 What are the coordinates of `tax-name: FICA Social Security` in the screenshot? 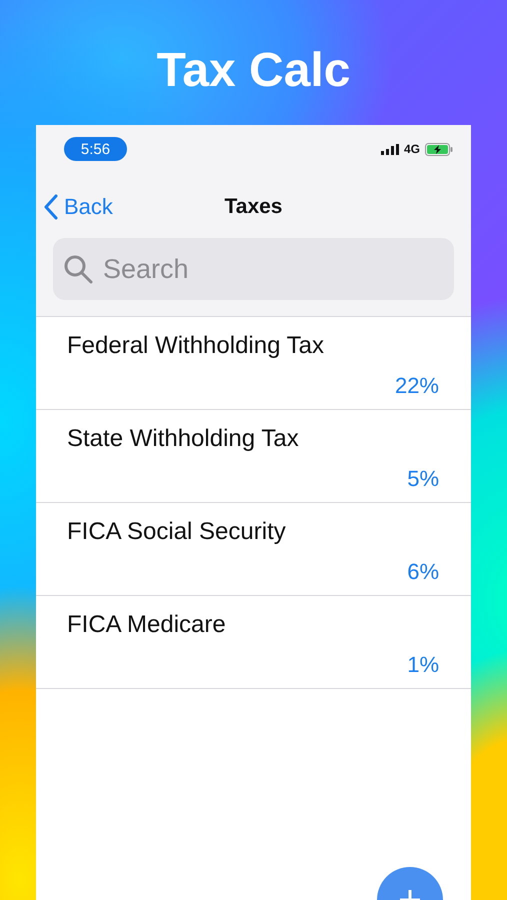 It's located at (177, 532).